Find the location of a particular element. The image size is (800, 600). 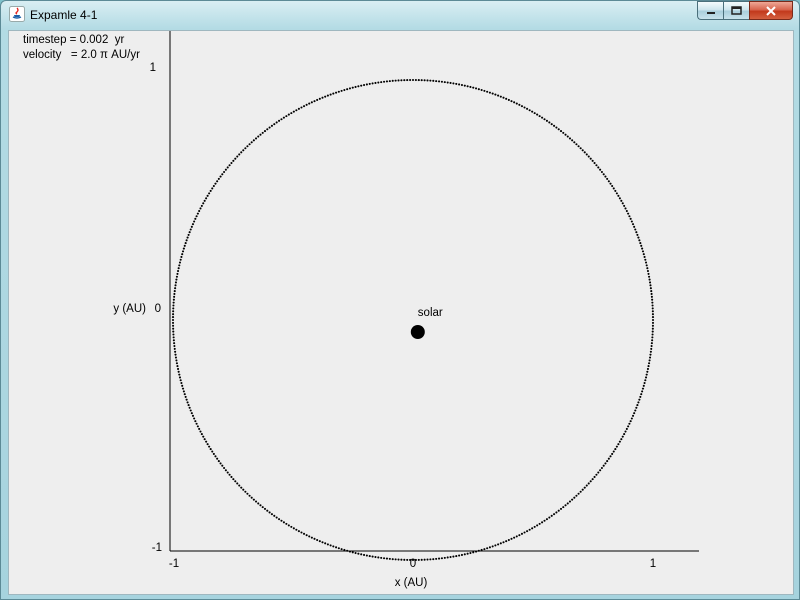

maximize-button is located at coordinates (736, 10).